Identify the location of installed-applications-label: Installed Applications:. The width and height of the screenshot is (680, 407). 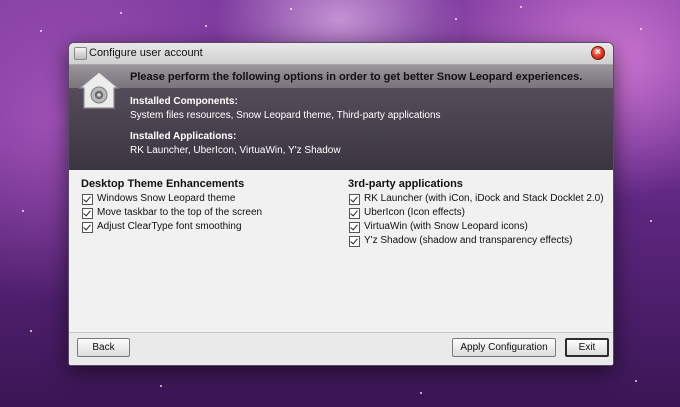
(183, 136).